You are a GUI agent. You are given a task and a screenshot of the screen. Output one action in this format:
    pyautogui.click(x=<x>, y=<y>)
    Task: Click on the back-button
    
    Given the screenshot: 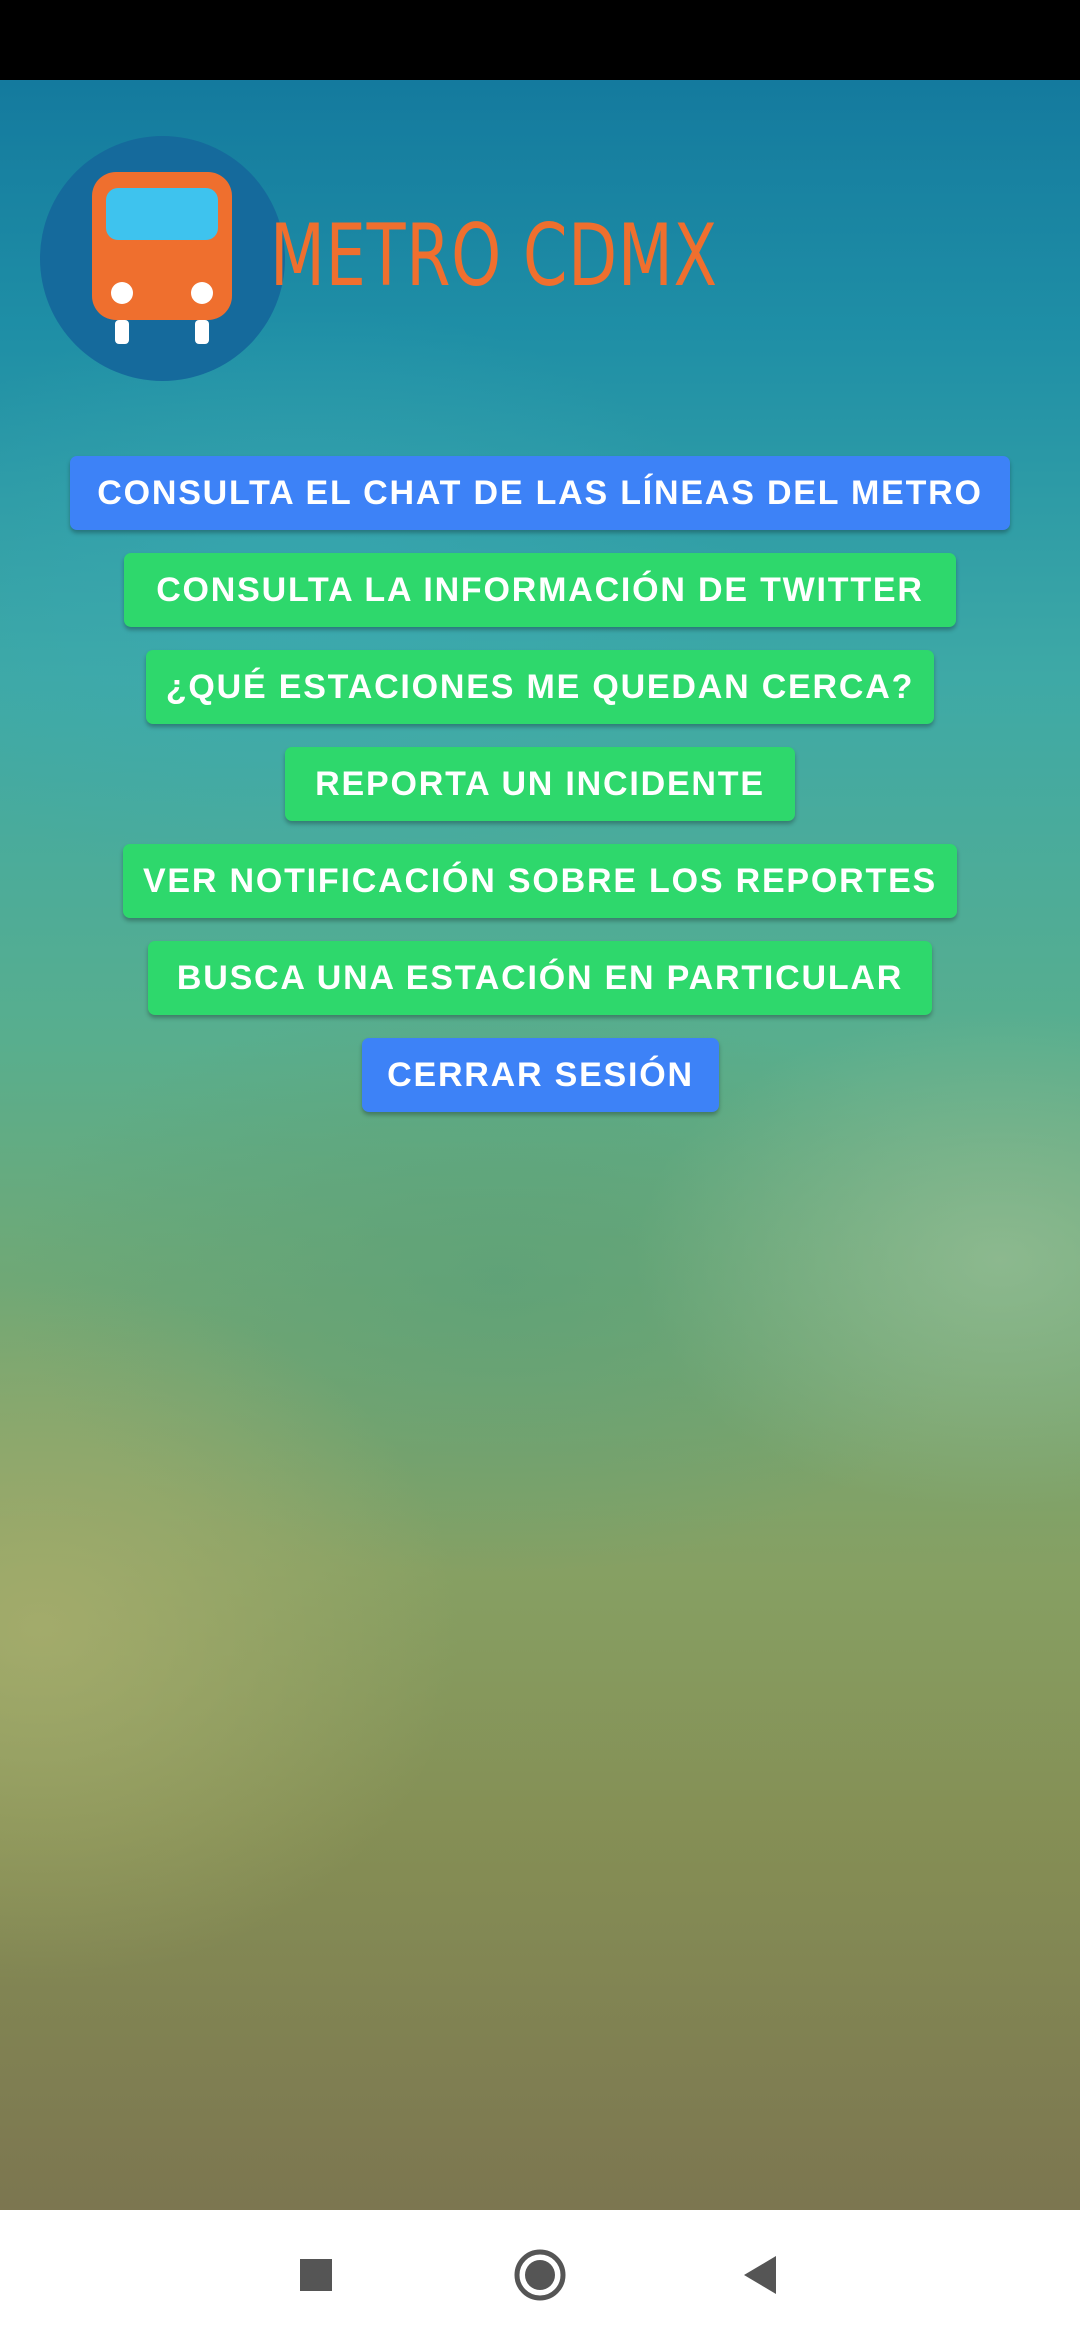 What is the action you would take?
    pyautogui.click(x=760, y=2275)
    